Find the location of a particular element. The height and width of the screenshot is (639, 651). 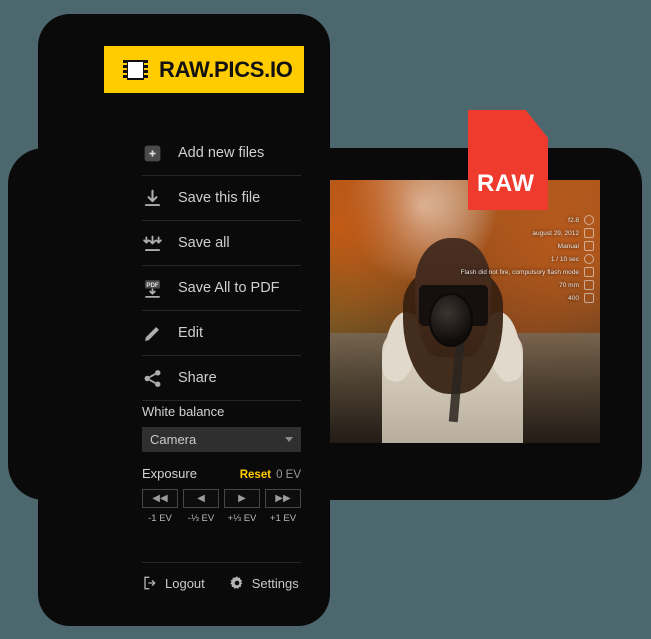

menu-item-edit: Edit is located at coordinates (221, 333).